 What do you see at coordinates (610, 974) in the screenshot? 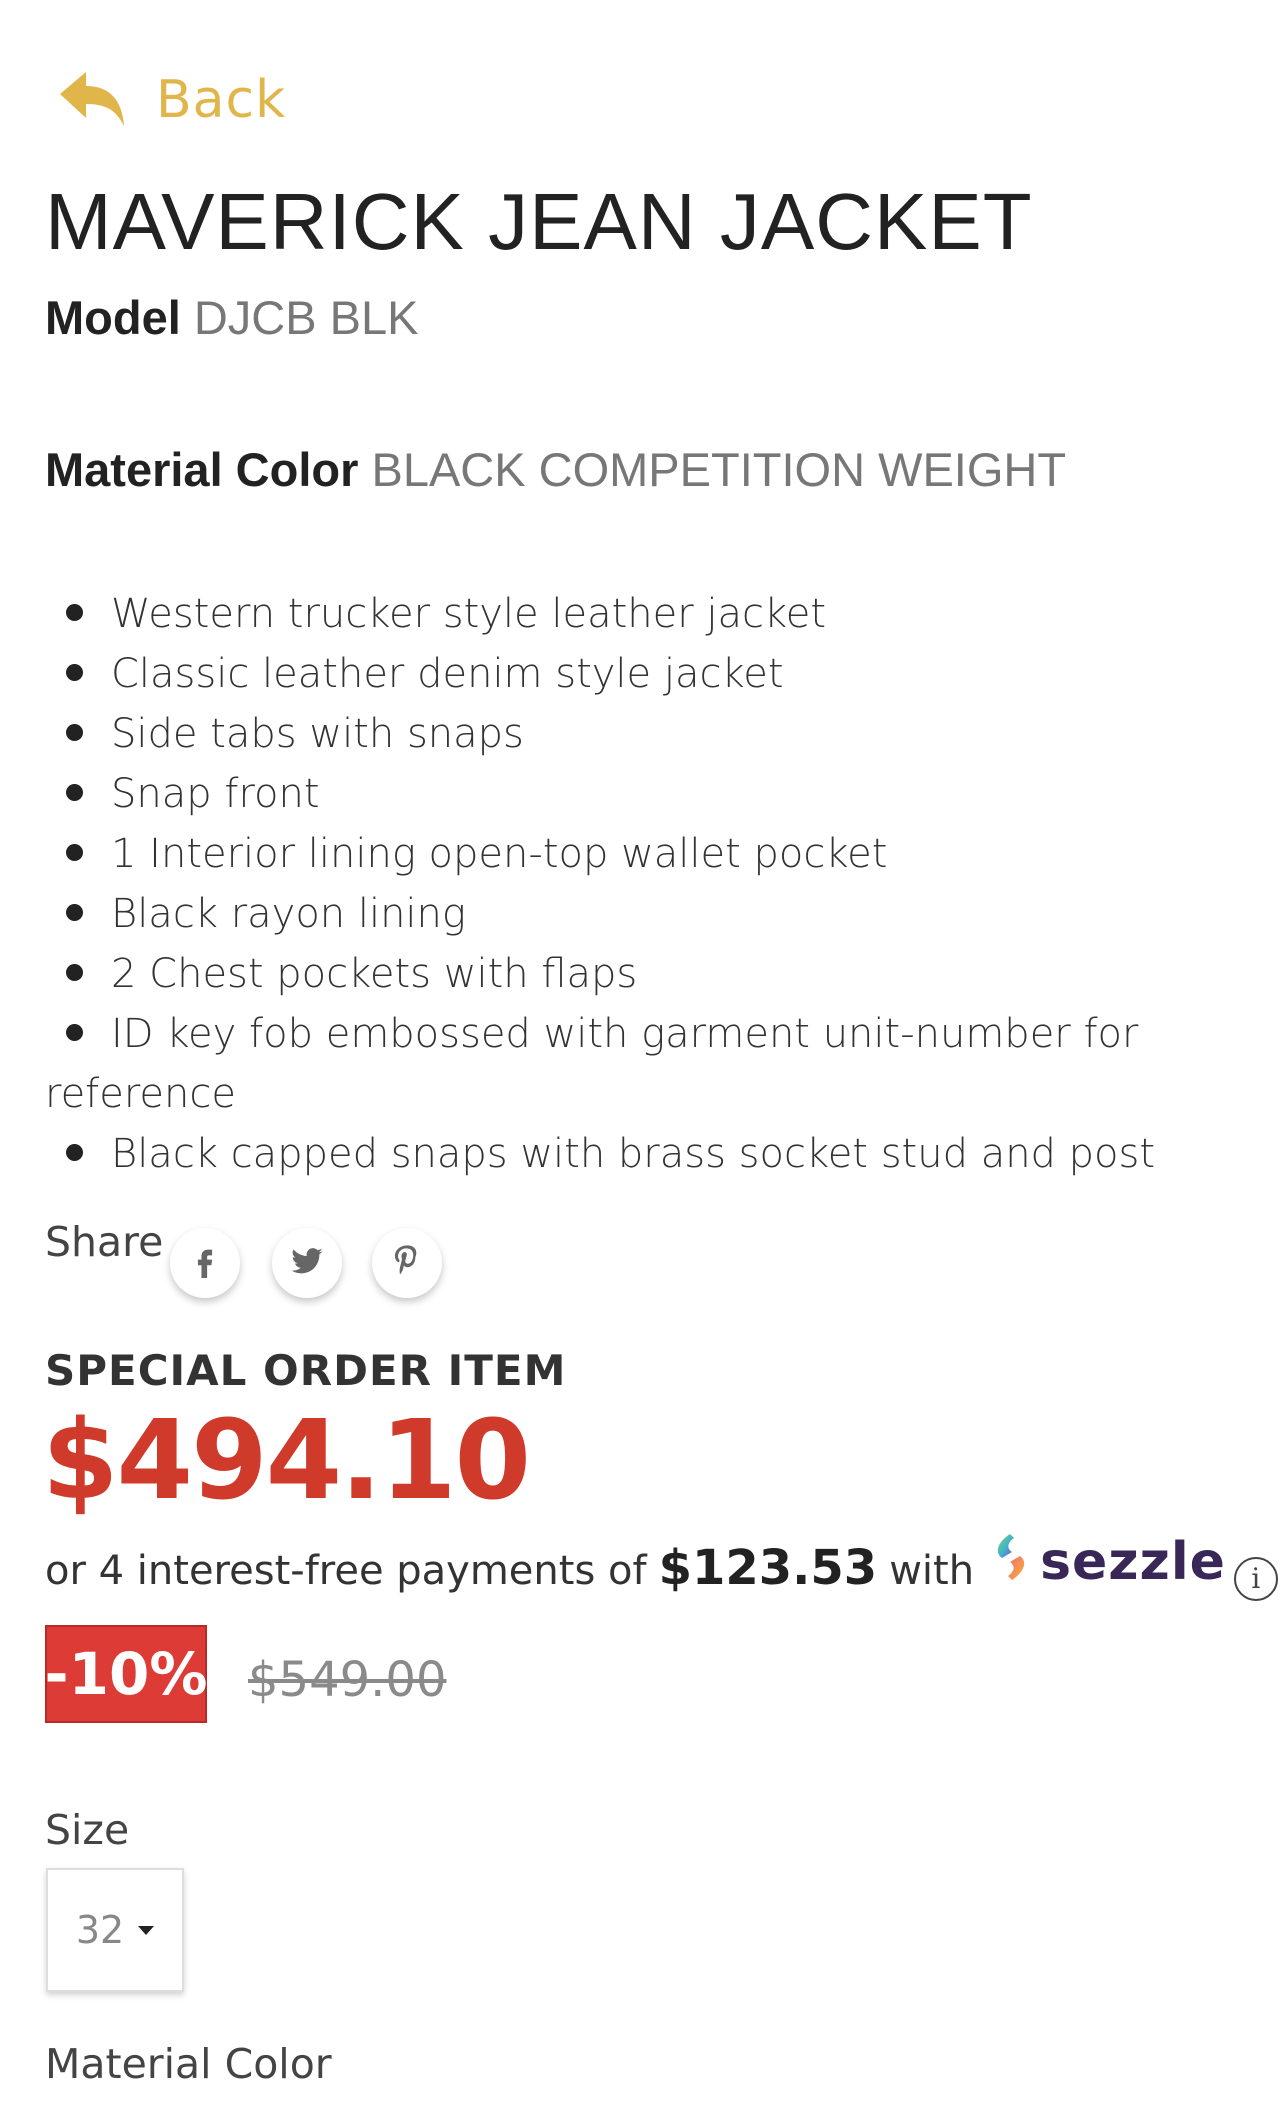
I see `feature-item: 2 Chest pockets with flaps` at bounding box center [610, 974].